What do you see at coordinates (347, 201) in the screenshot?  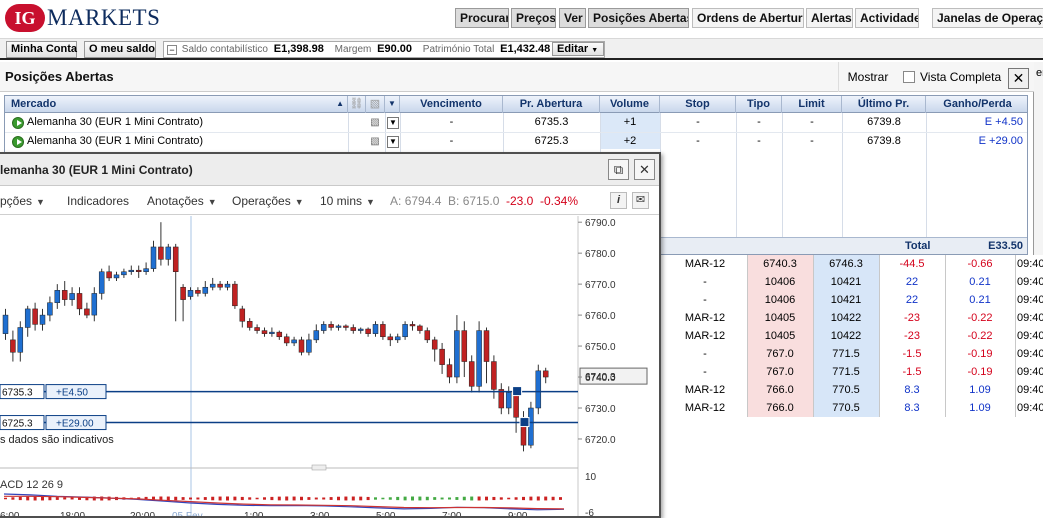 I see `interval-dropdown: 10 mins ▼` at bounding box center [347, 201].